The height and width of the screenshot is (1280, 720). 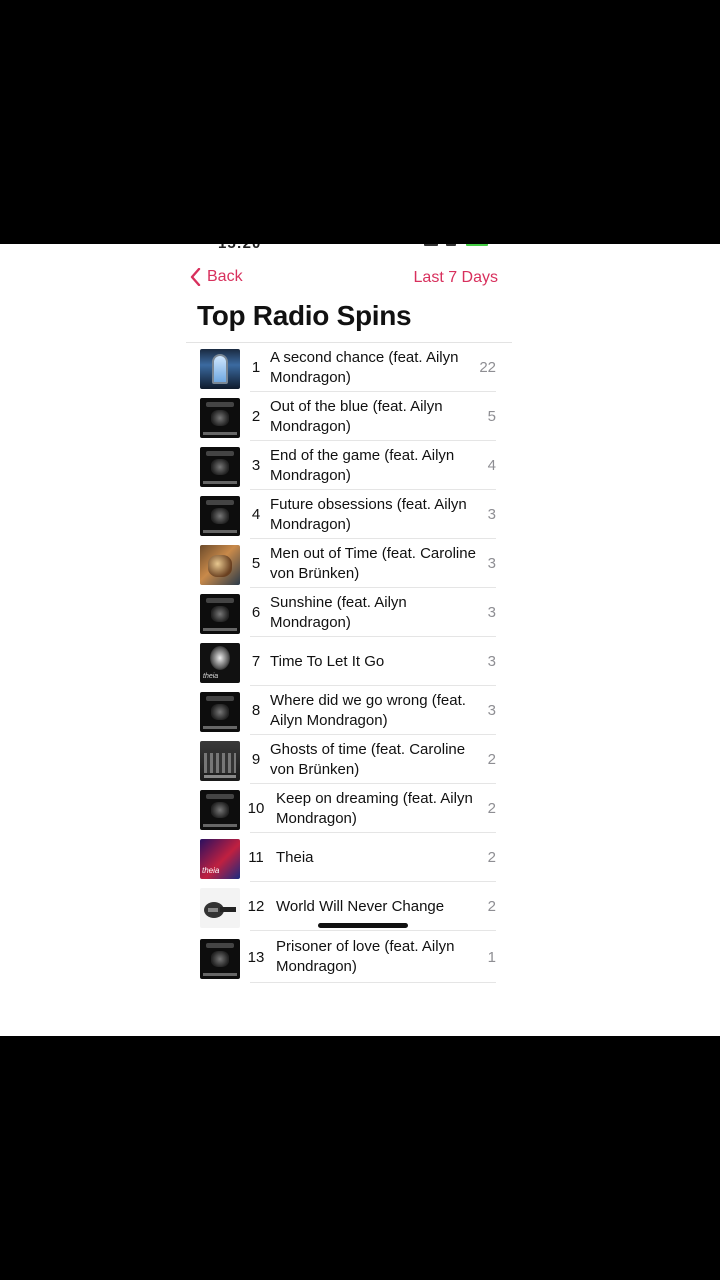 What do you see at coordinates (356, 416) in the screenshot?
I see `song-title: Out of the blue (feat. Ailyn Mondragon)` at bounding box center [356, 416].